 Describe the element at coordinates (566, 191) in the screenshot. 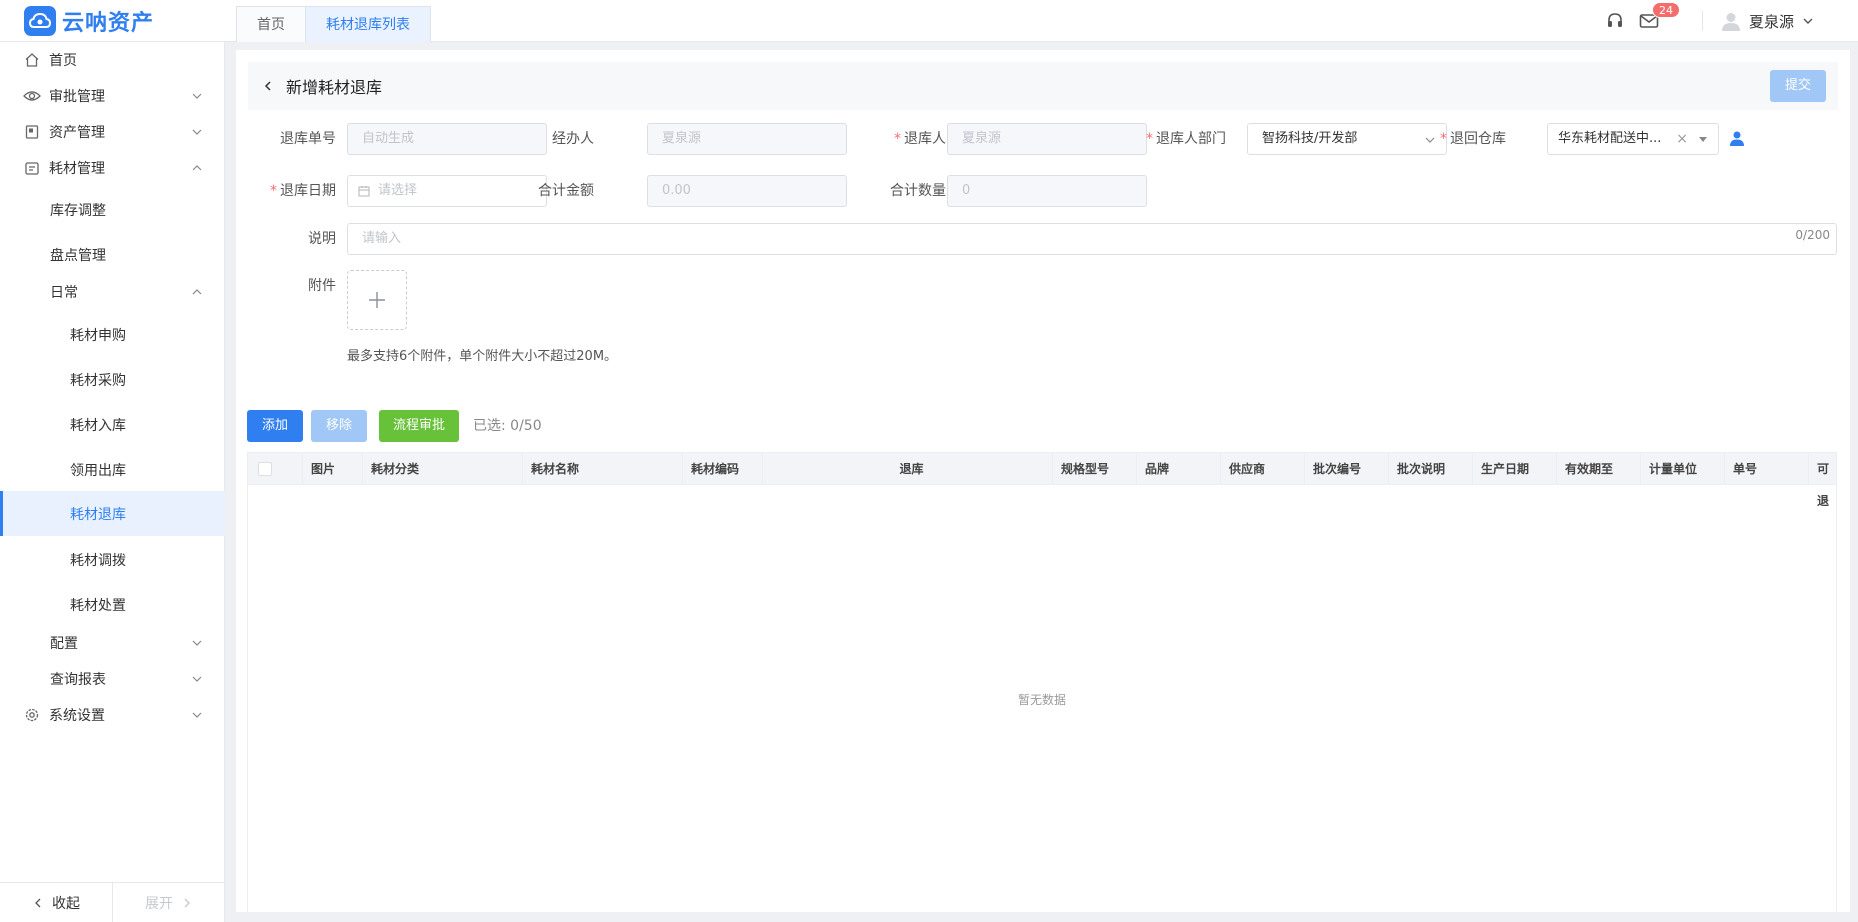

I see `total-amount-label: 合计金额` at that location.